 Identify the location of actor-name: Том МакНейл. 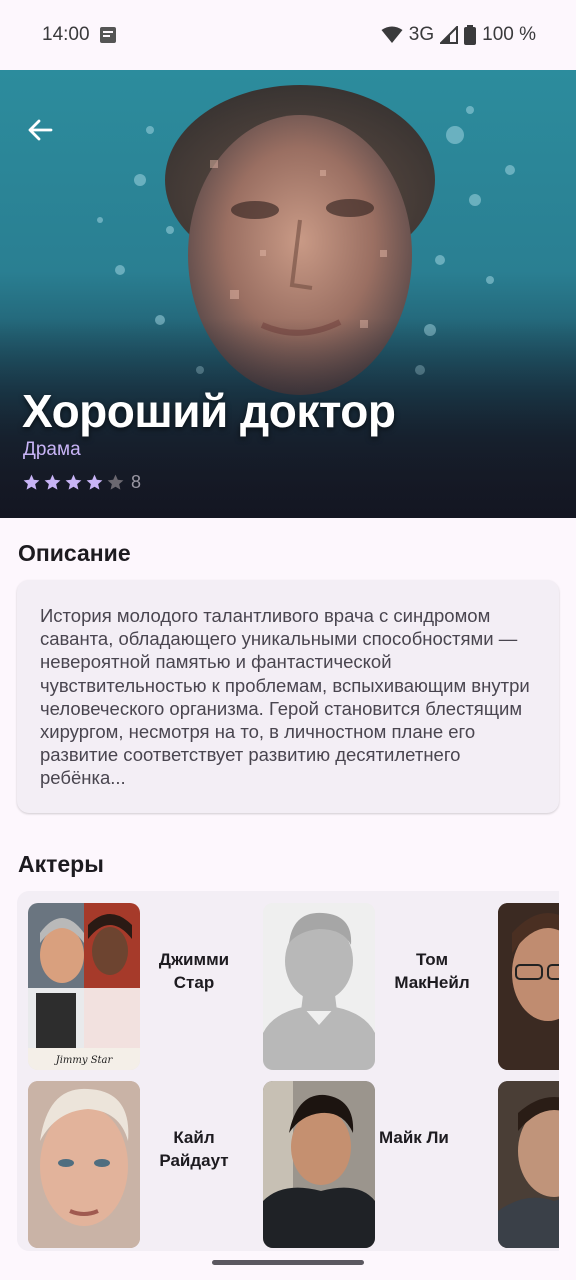
(432, 971).